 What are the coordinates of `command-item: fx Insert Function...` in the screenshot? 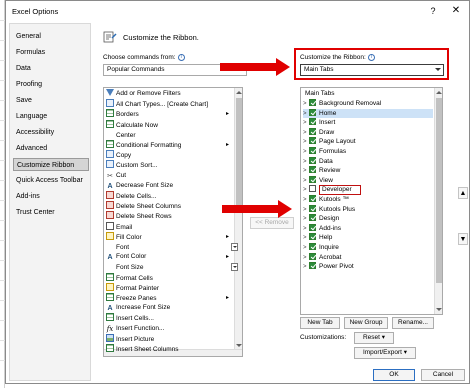 It's located at (169, 329).